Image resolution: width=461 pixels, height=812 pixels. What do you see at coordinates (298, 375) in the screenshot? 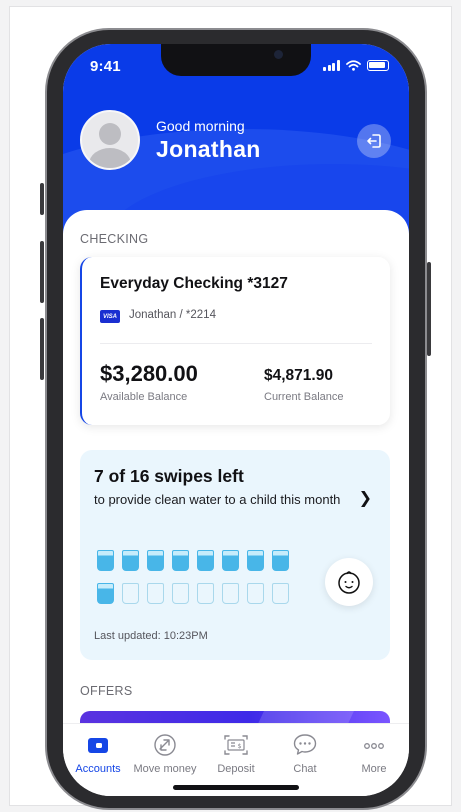
I see `current-balance-amount: $4,871.90` at bounding box center [298, 375].